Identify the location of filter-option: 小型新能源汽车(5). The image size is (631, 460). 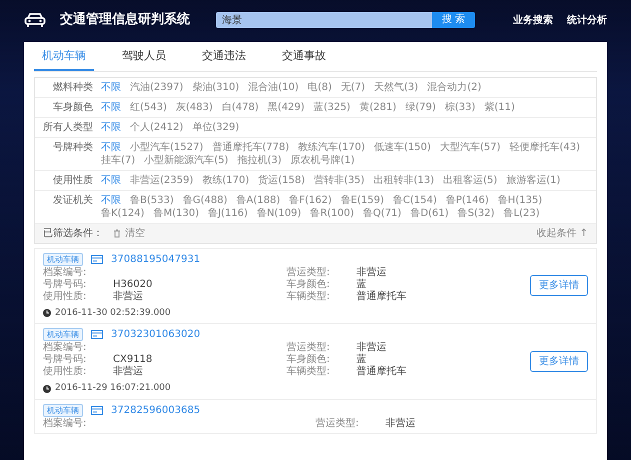
(186, 160).